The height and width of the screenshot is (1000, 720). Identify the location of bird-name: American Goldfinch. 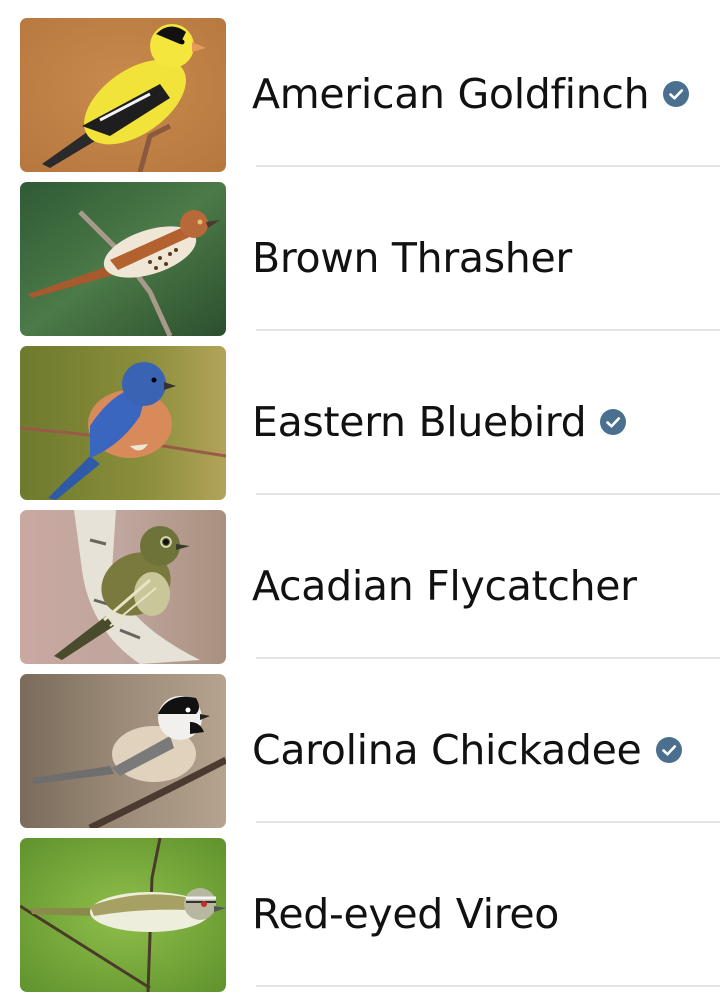
(451, 94).